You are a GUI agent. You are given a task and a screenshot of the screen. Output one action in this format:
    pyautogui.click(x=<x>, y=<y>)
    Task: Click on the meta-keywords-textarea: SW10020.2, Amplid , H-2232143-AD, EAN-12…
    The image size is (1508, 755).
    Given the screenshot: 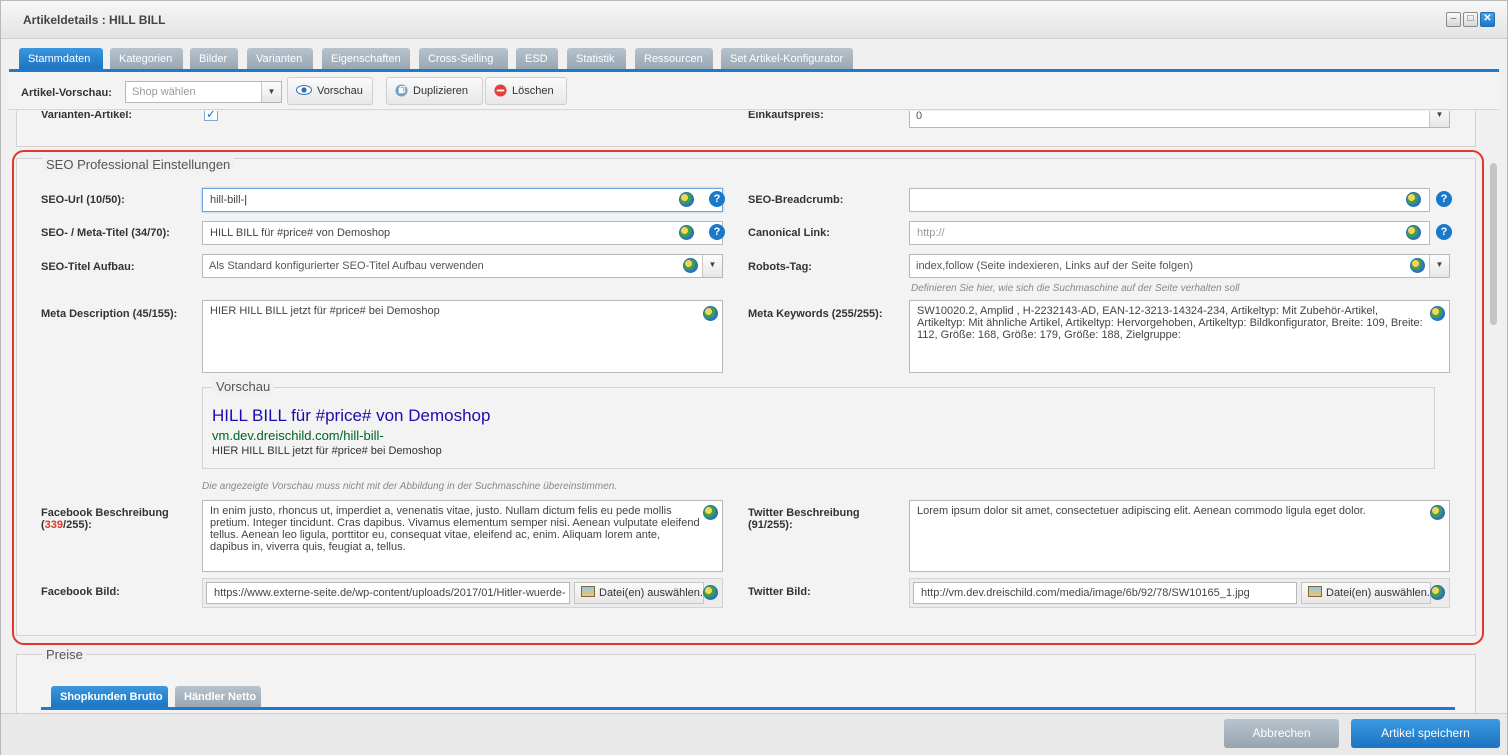 What is the action you would take?
    pyautogui.click(x=1179, y=336)
    